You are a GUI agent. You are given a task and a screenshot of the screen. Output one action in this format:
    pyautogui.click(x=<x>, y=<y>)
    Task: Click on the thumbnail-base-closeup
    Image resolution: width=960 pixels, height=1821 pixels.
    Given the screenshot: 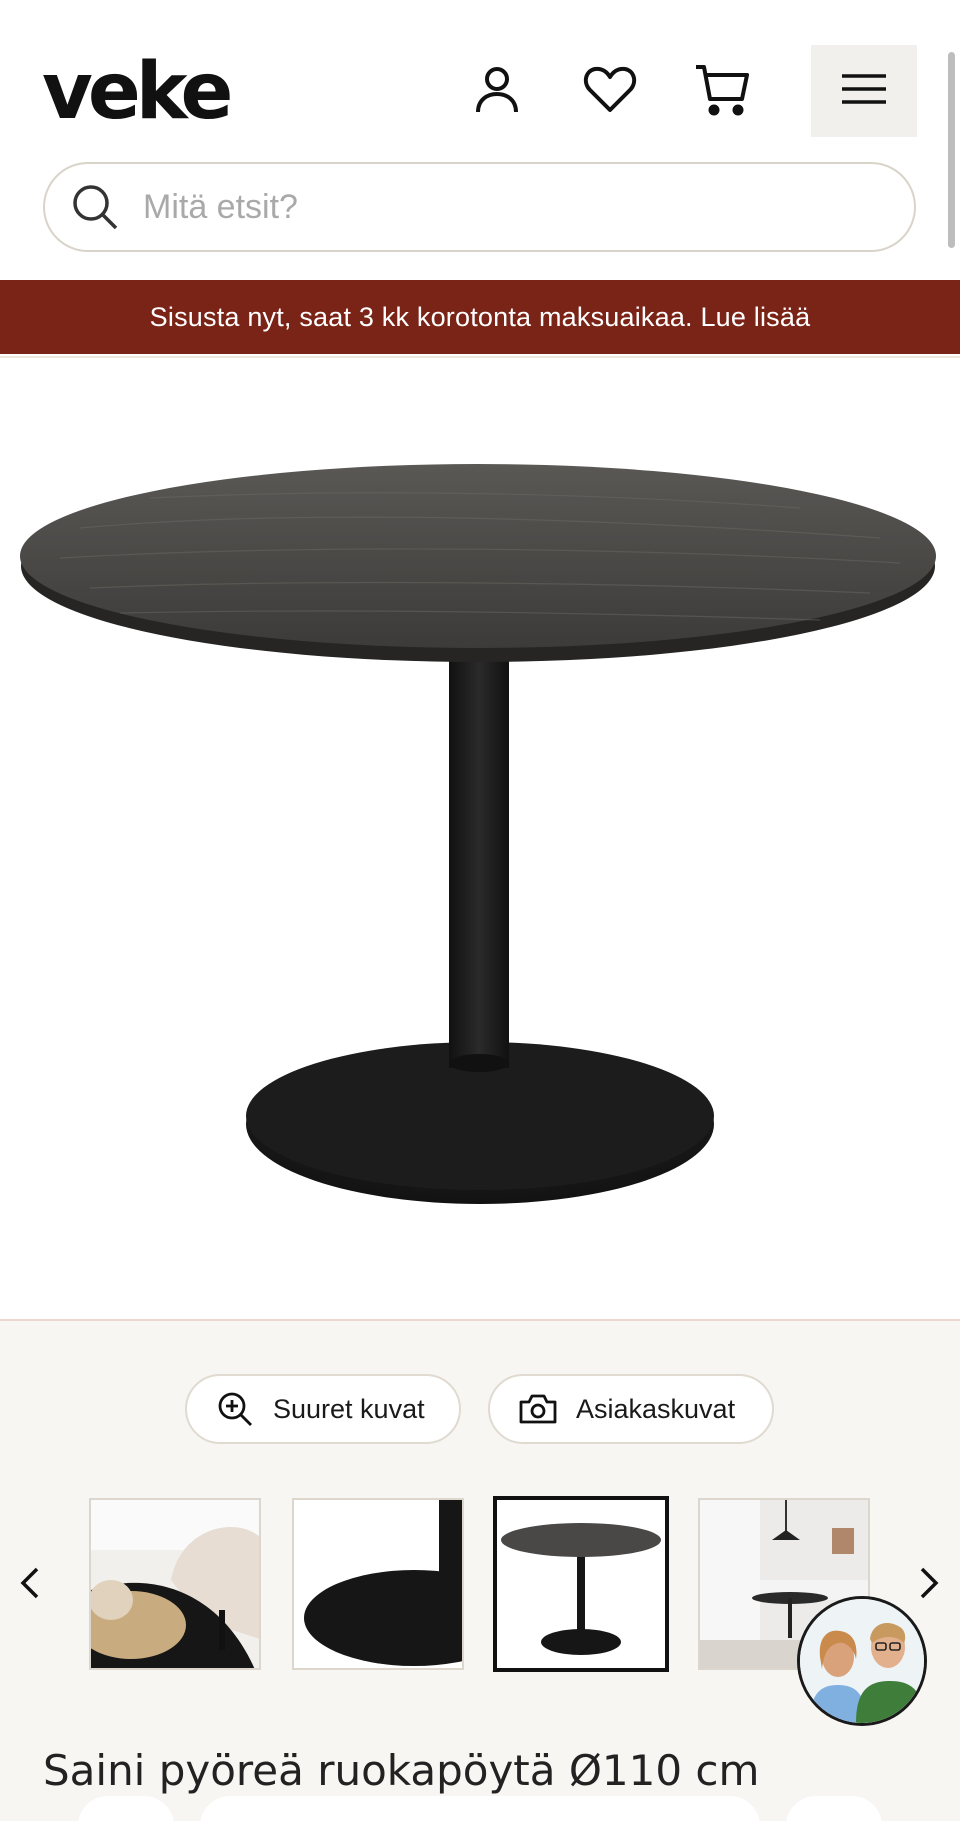 What is the action you would take?
    pyautogui.click(x=378, y=1584)
    